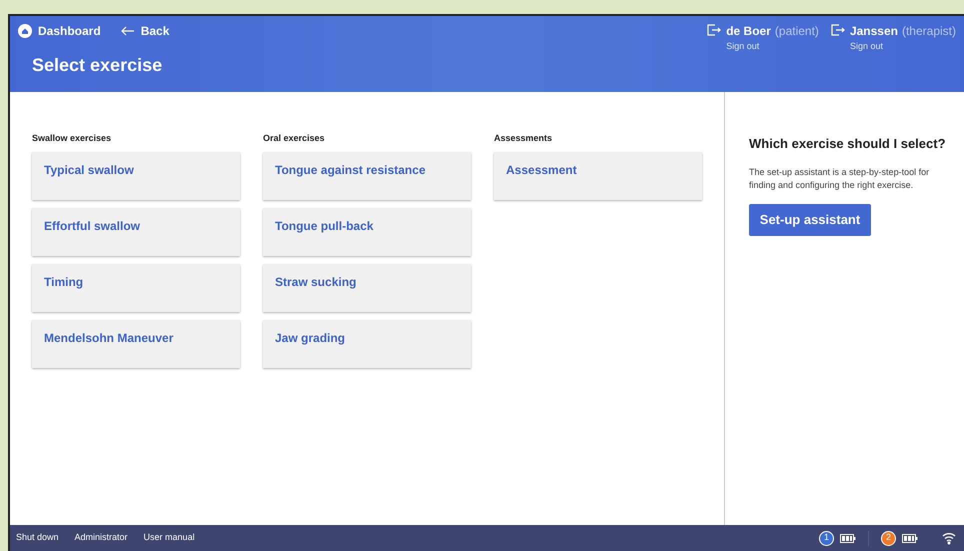 The width and height of the screenshot is (964, 551). Describe the element at coordinates (524, 138) in the screenshot. I see `column-heading: Assessments` at that location.